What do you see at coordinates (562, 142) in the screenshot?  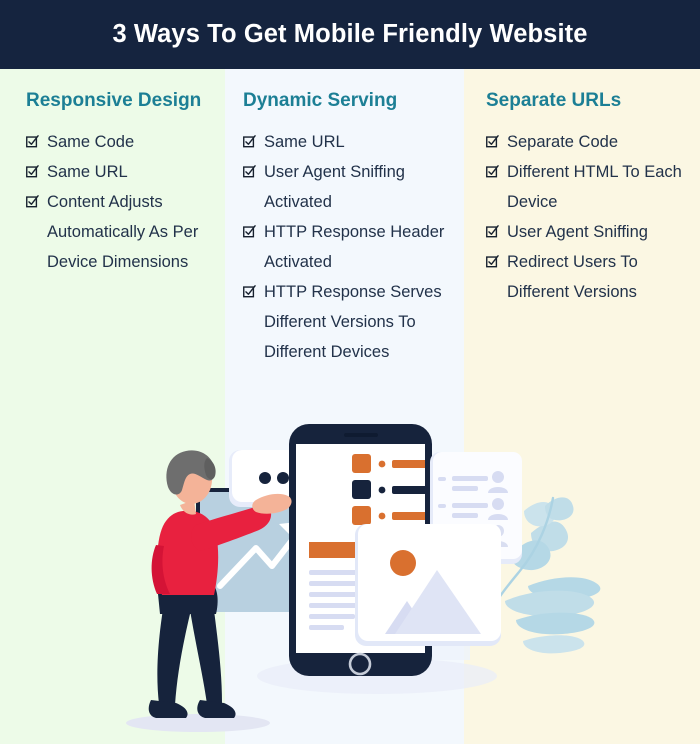 I see `list-item-label: Separate Code` at bounding box center [562, 142].